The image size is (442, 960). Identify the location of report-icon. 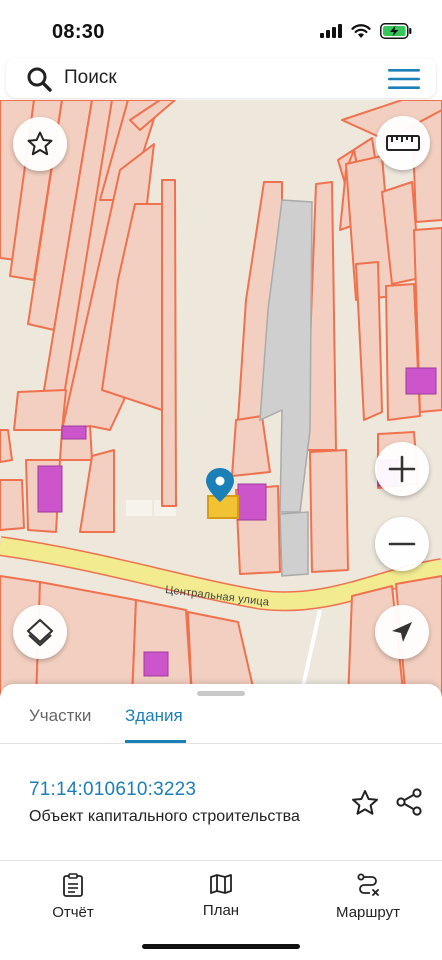
(73, 885).